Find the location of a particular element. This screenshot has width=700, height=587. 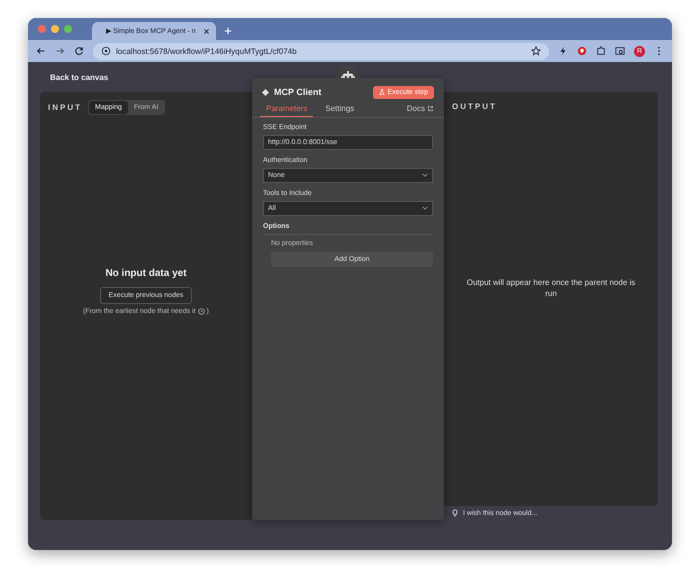

address-bar: localhost:5678/workflow/iP146iHyquMTygtL/cf074b is located at coordinates (321, 51).